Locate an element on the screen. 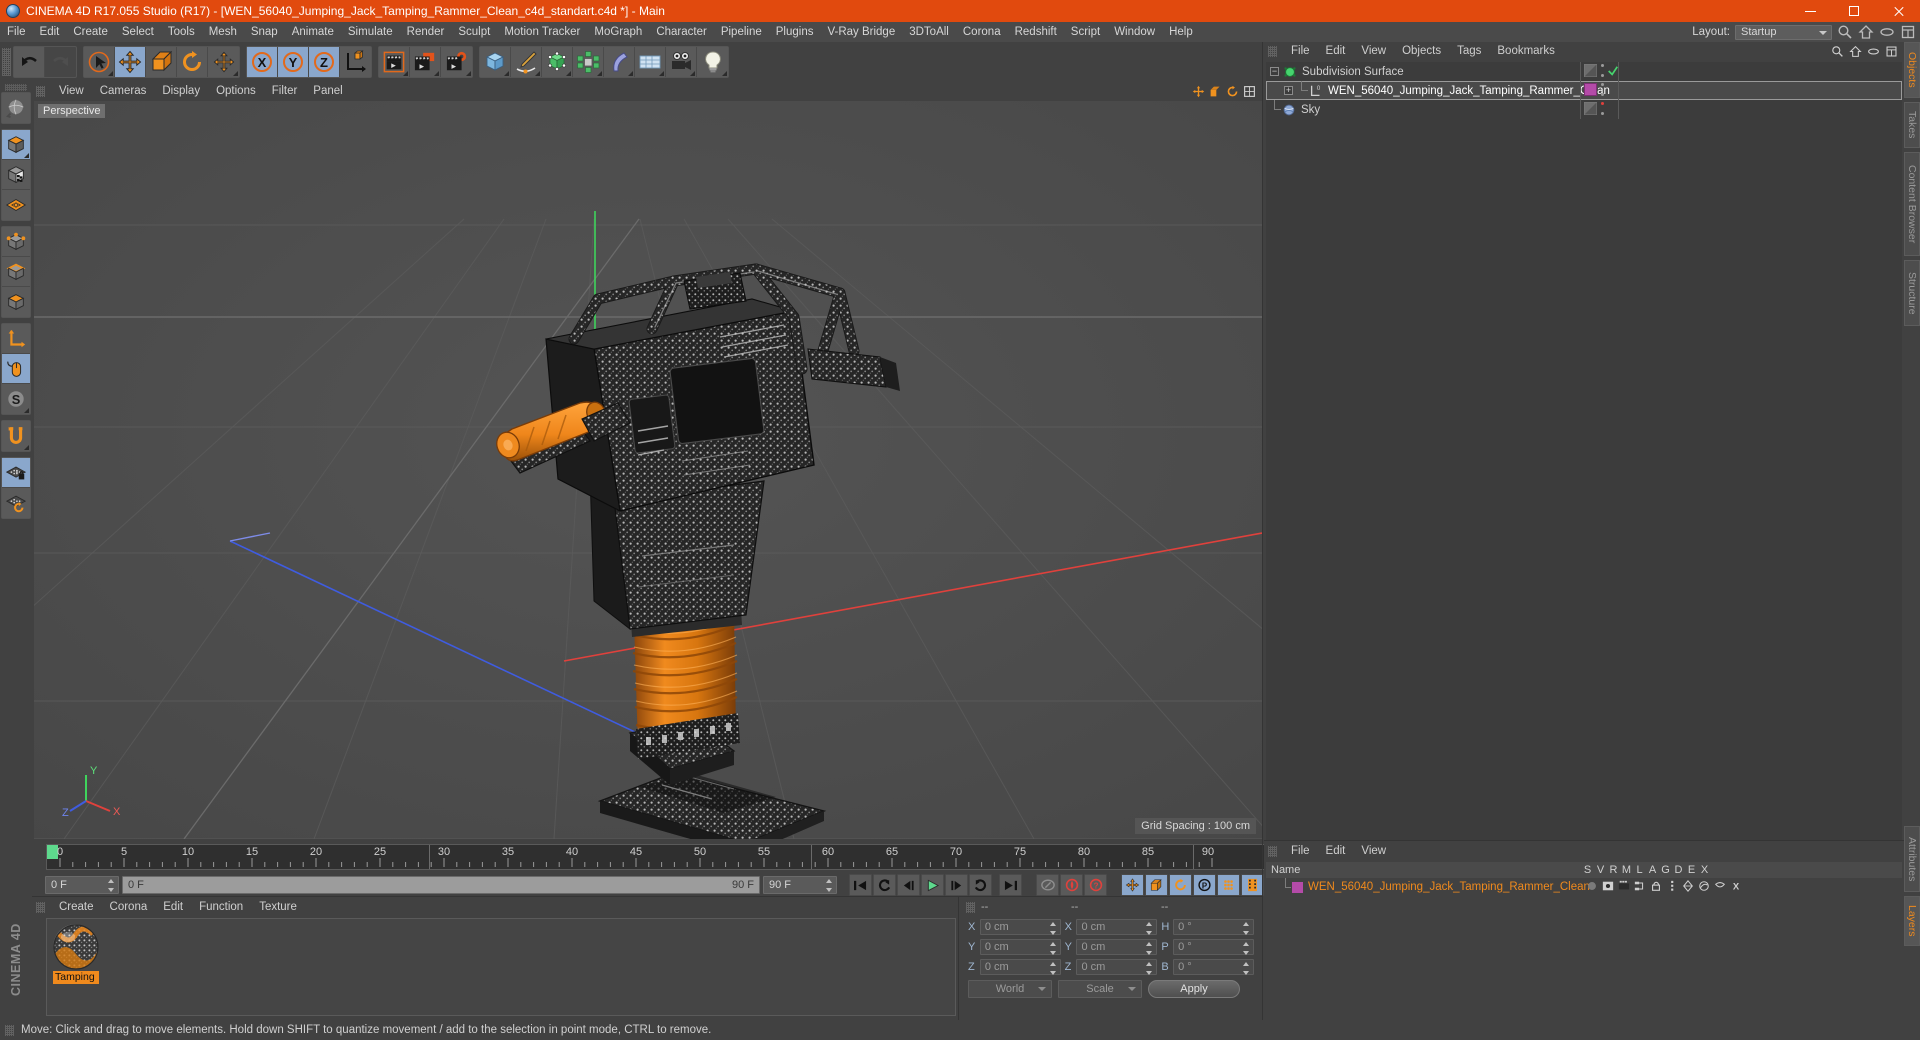 Image resolution: width=1920 pixels, height=1040 pixels. current-frame-field: 0 F is located at coordinates (82, 885).